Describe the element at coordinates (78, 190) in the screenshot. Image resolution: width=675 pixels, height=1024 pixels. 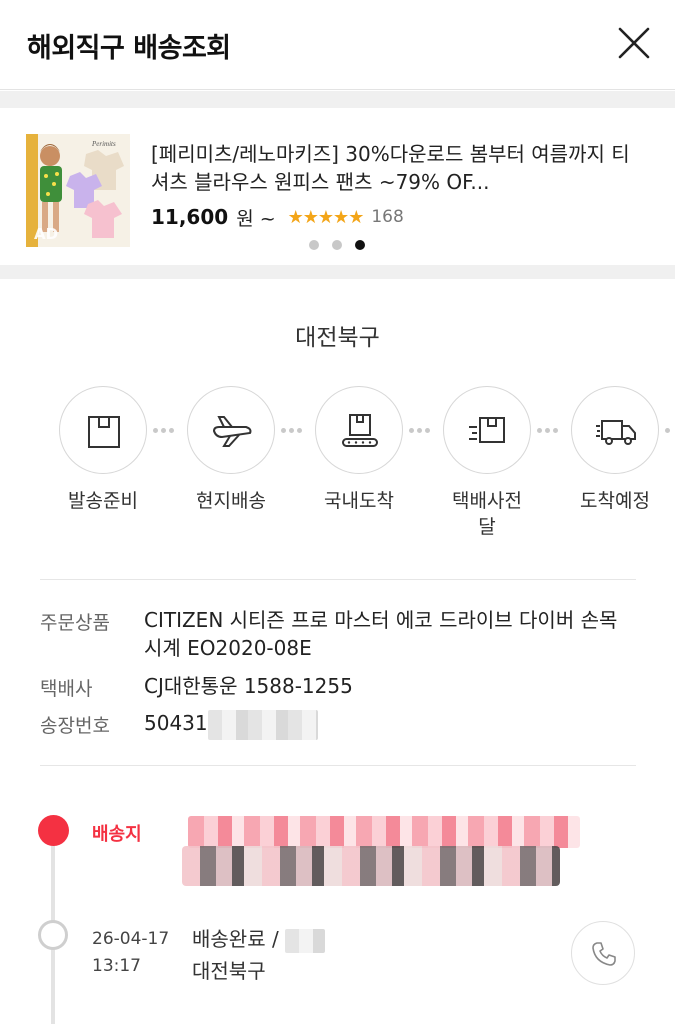
I see `ad-product-image: Perimits AD` at that location.